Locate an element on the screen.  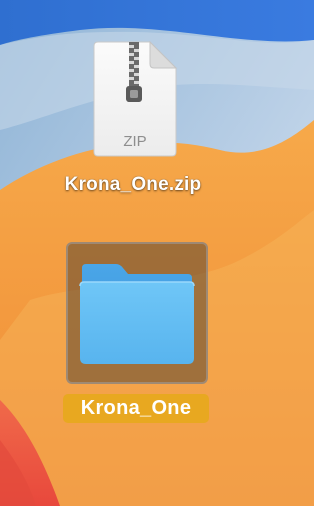
zip-archive-icon: ZIP is located at coordinates (135, 98).